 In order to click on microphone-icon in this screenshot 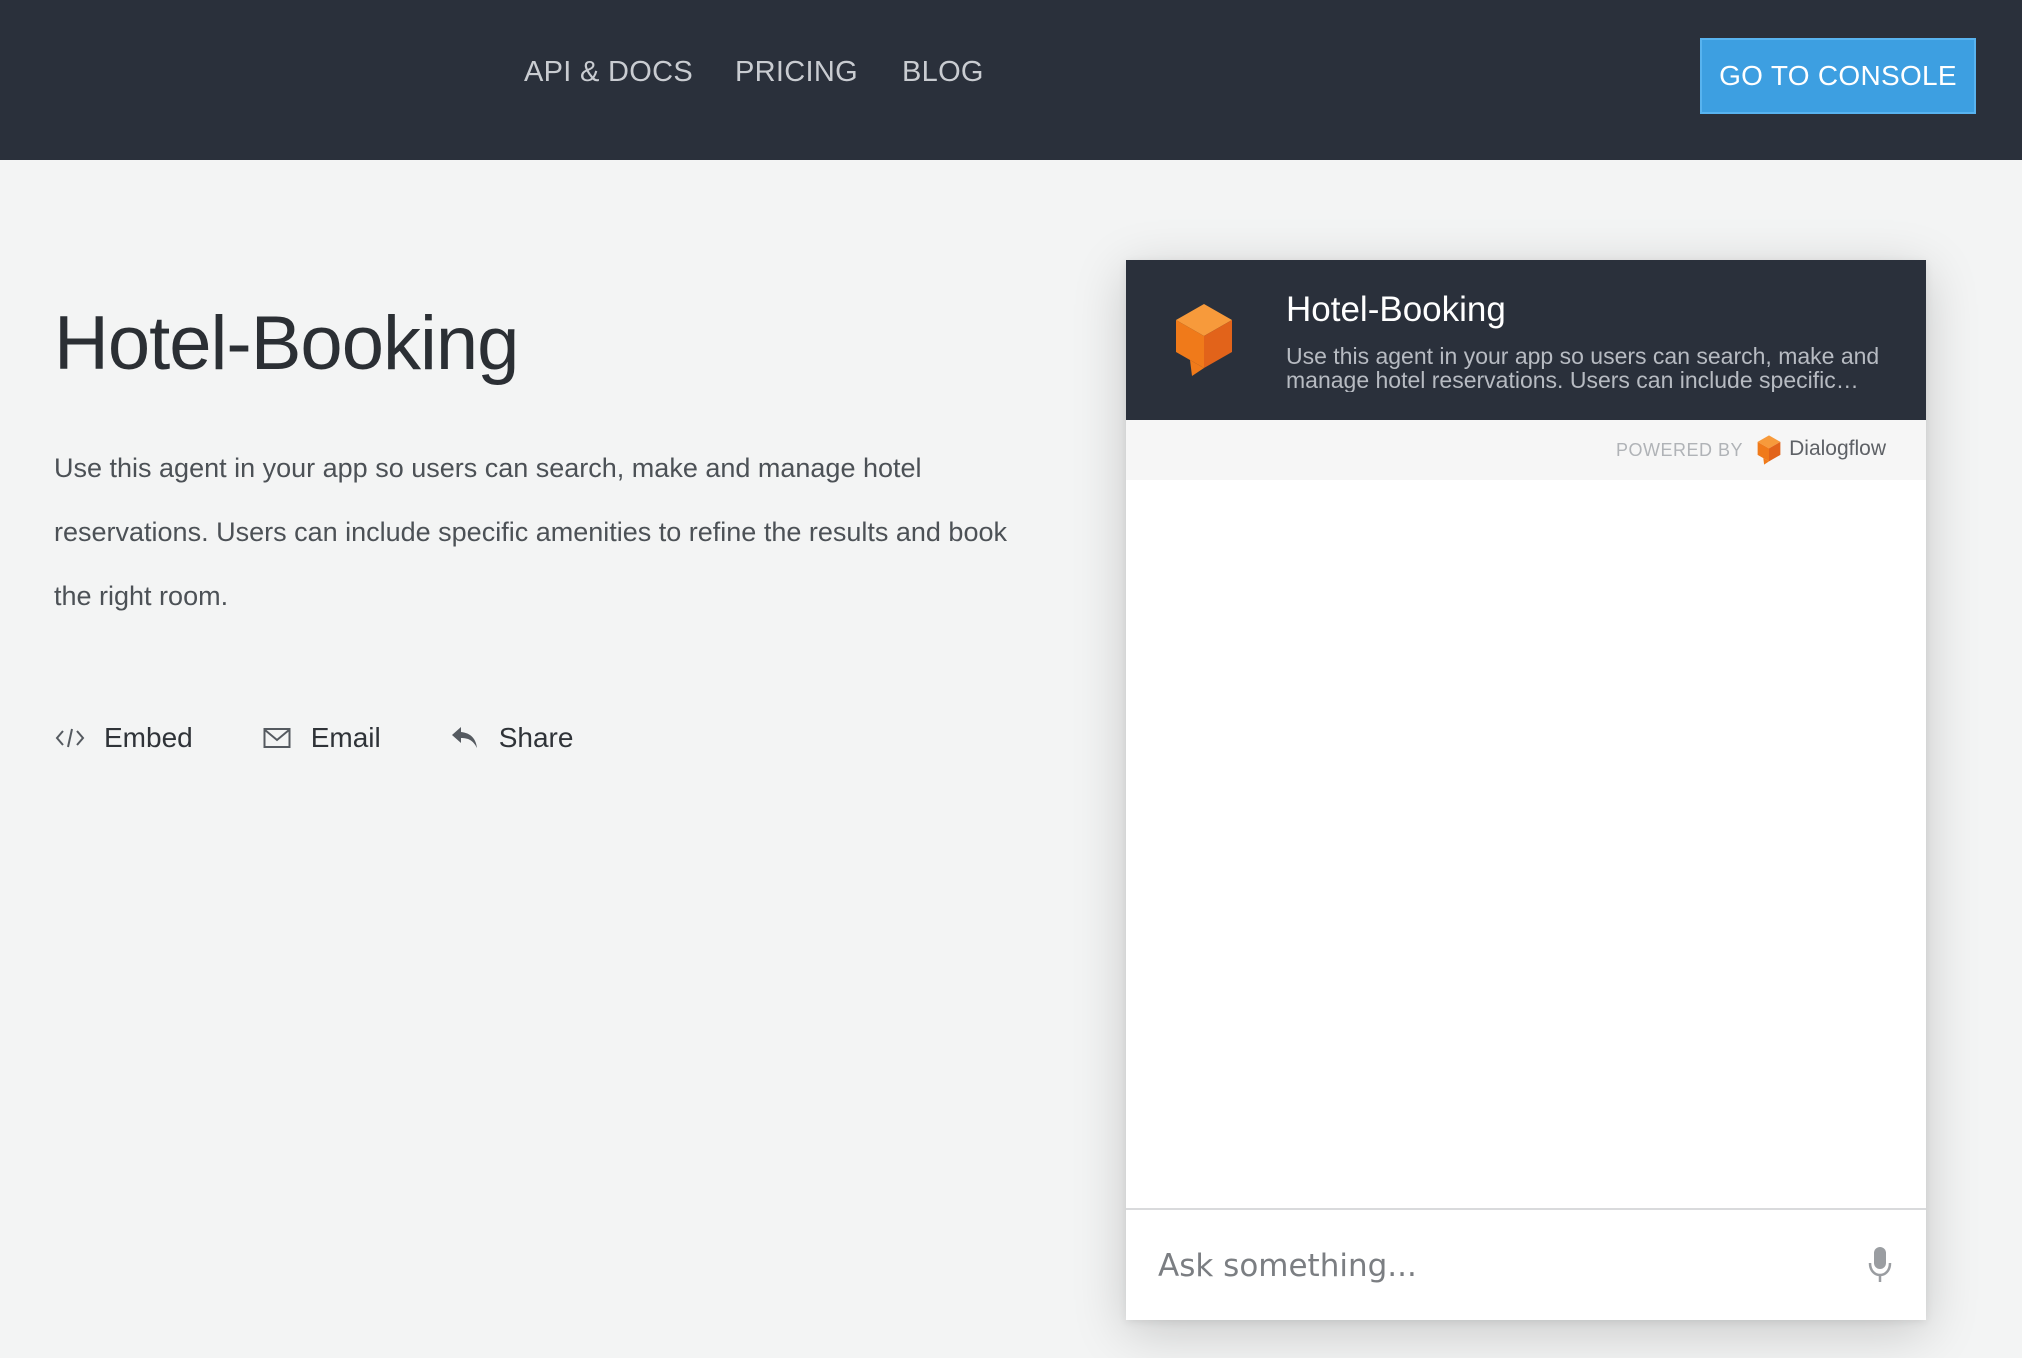, I will do `click(1880, 1265)`.